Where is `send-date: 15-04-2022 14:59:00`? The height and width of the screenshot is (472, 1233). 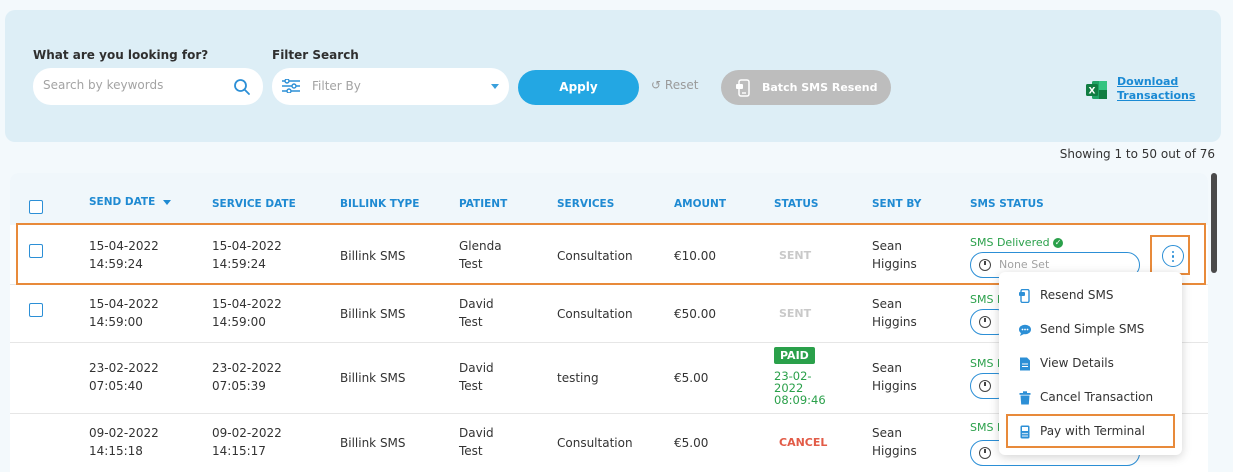 send-date: 15-04-2022 14:59:00 is located at coordinates (124, 313).